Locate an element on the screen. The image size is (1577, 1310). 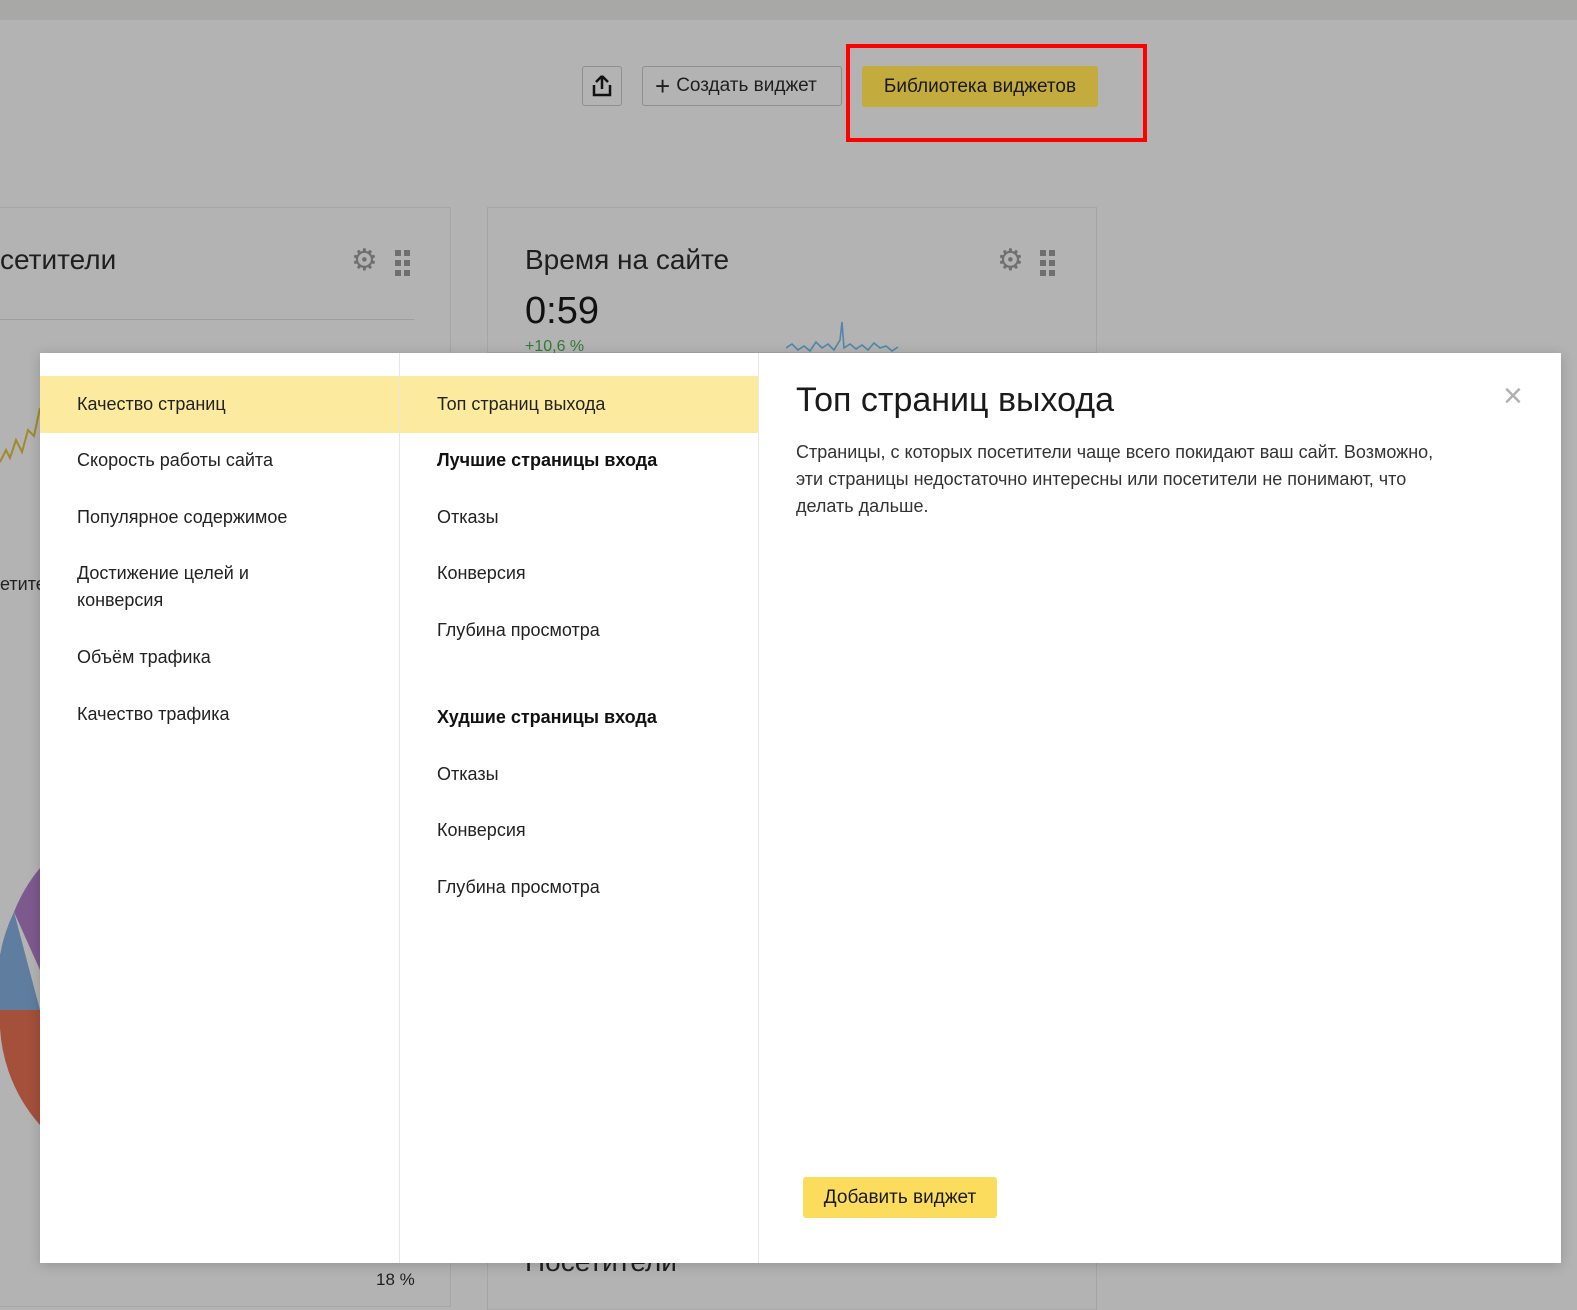
category-item-page-quality: Качество страниц is located at coordinates (219, 404).